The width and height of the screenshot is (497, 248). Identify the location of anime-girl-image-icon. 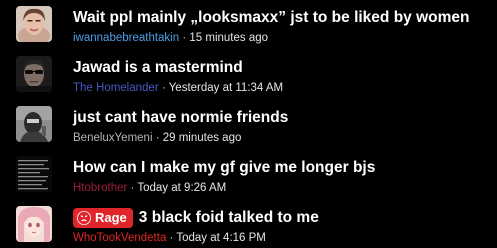
(34, 224).